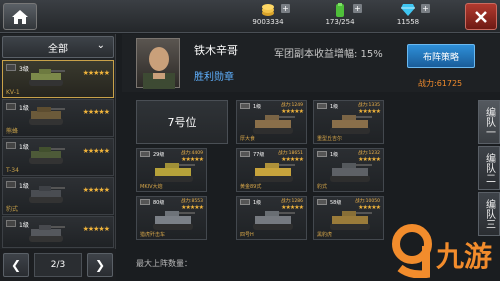 The width and height of the screenshot is (500, 281). Describe the element at coordinates (340, 22) in the screenshot. I see `supply-value: 173/254` at that location.